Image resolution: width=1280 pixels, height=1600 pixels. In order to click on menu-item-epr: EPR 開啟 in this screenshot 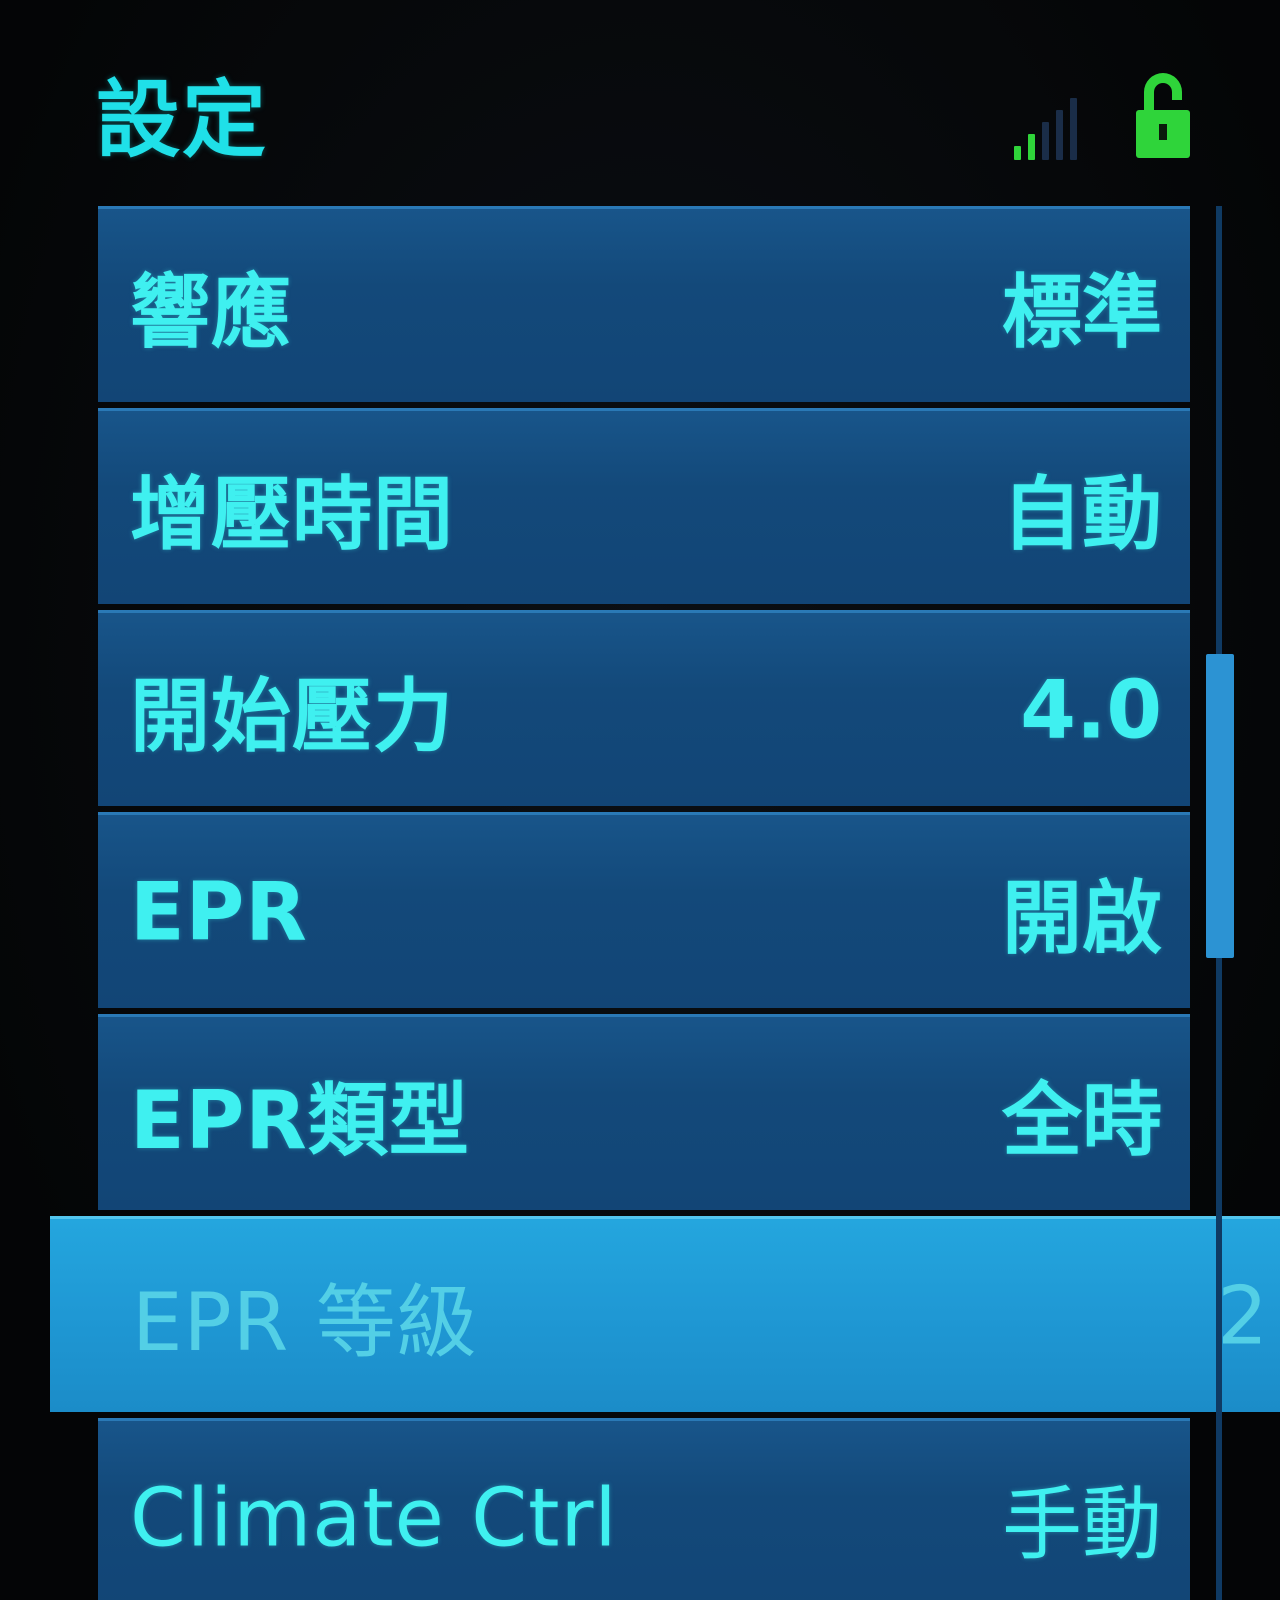, I will do `click(644, 910)`.